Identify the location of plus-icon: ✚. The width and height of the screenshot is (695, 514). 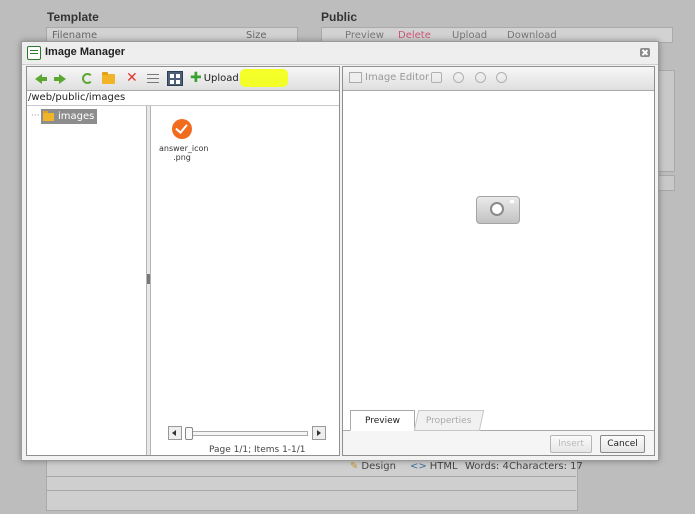
(196, 78).